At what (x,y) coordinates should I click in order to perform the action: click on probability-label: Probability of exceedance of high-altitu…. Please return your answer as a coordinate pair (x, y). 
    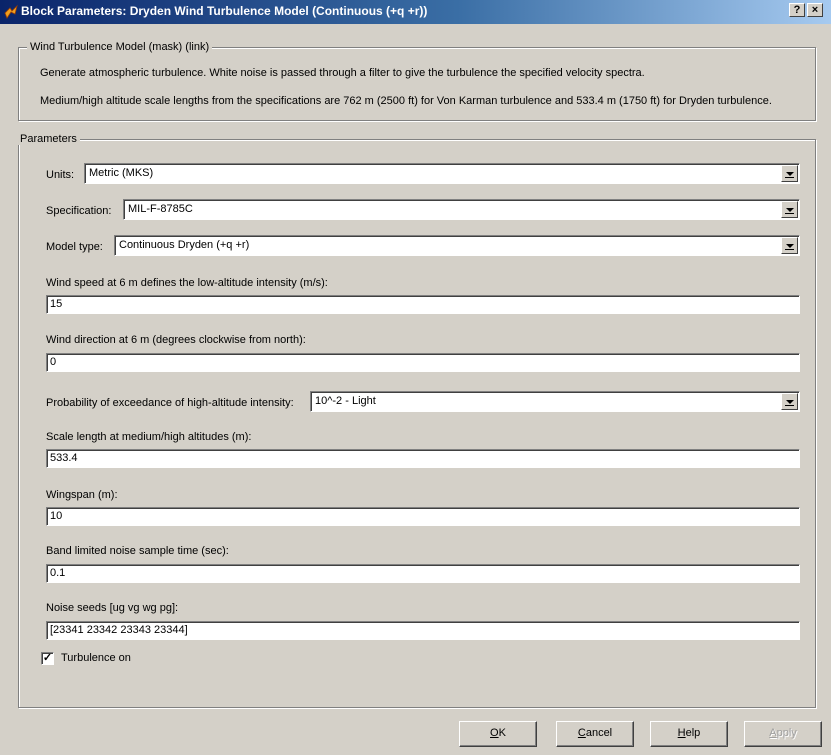
    Looking at the image, I should click on (170, 403).